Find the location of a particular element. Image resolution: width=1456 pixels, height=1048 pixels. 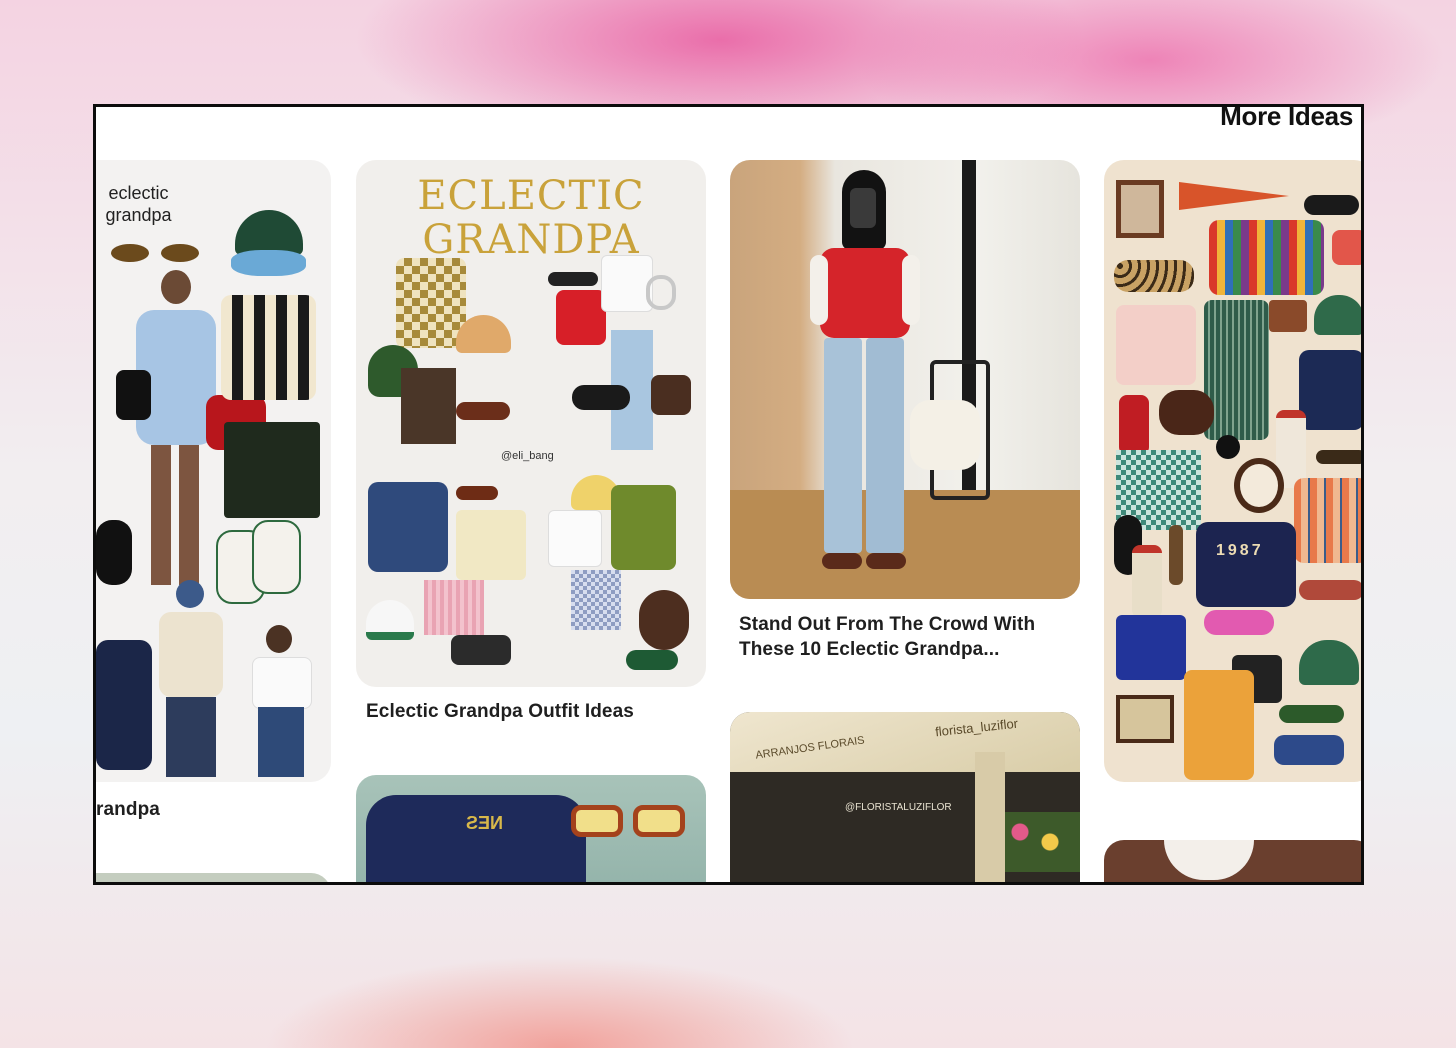

brown-bag-image is located at coordinates (664, 620).